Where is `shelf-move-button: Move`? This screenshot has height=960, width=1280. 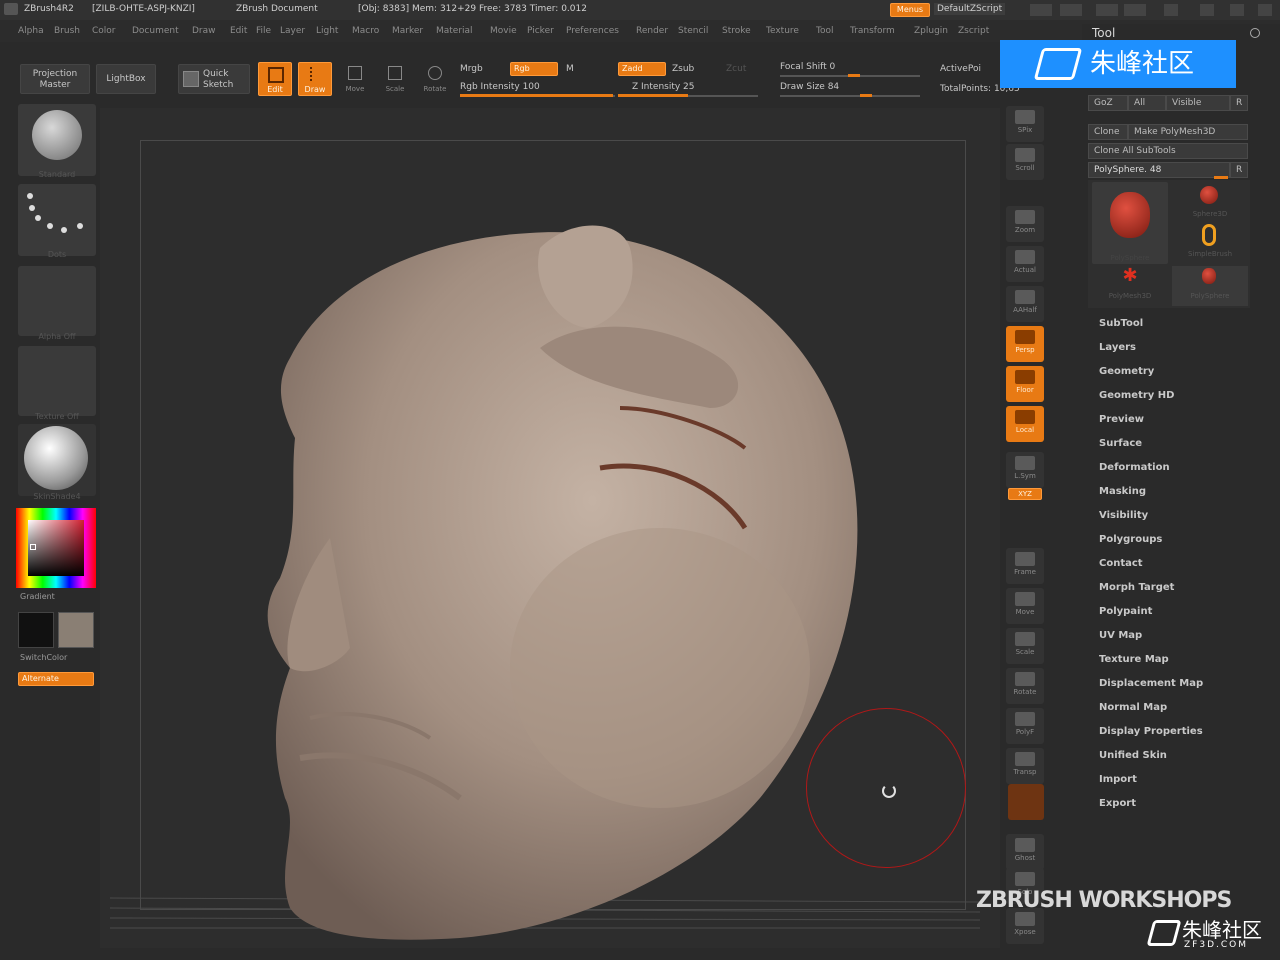
shelf-move-button: Move is located at coordinates (1025, 606).